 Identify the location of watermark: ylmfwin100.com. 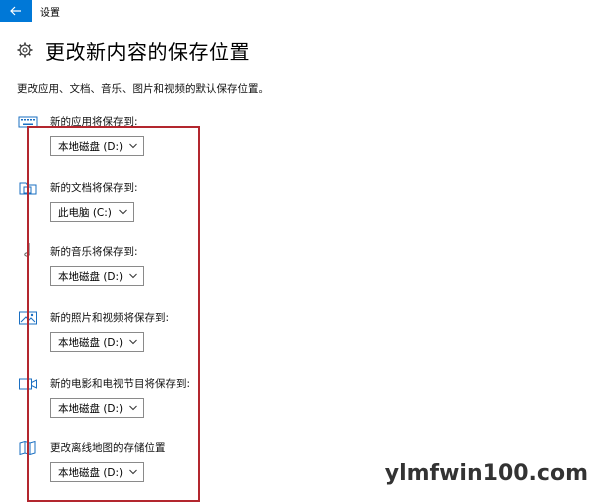
(486, 473).